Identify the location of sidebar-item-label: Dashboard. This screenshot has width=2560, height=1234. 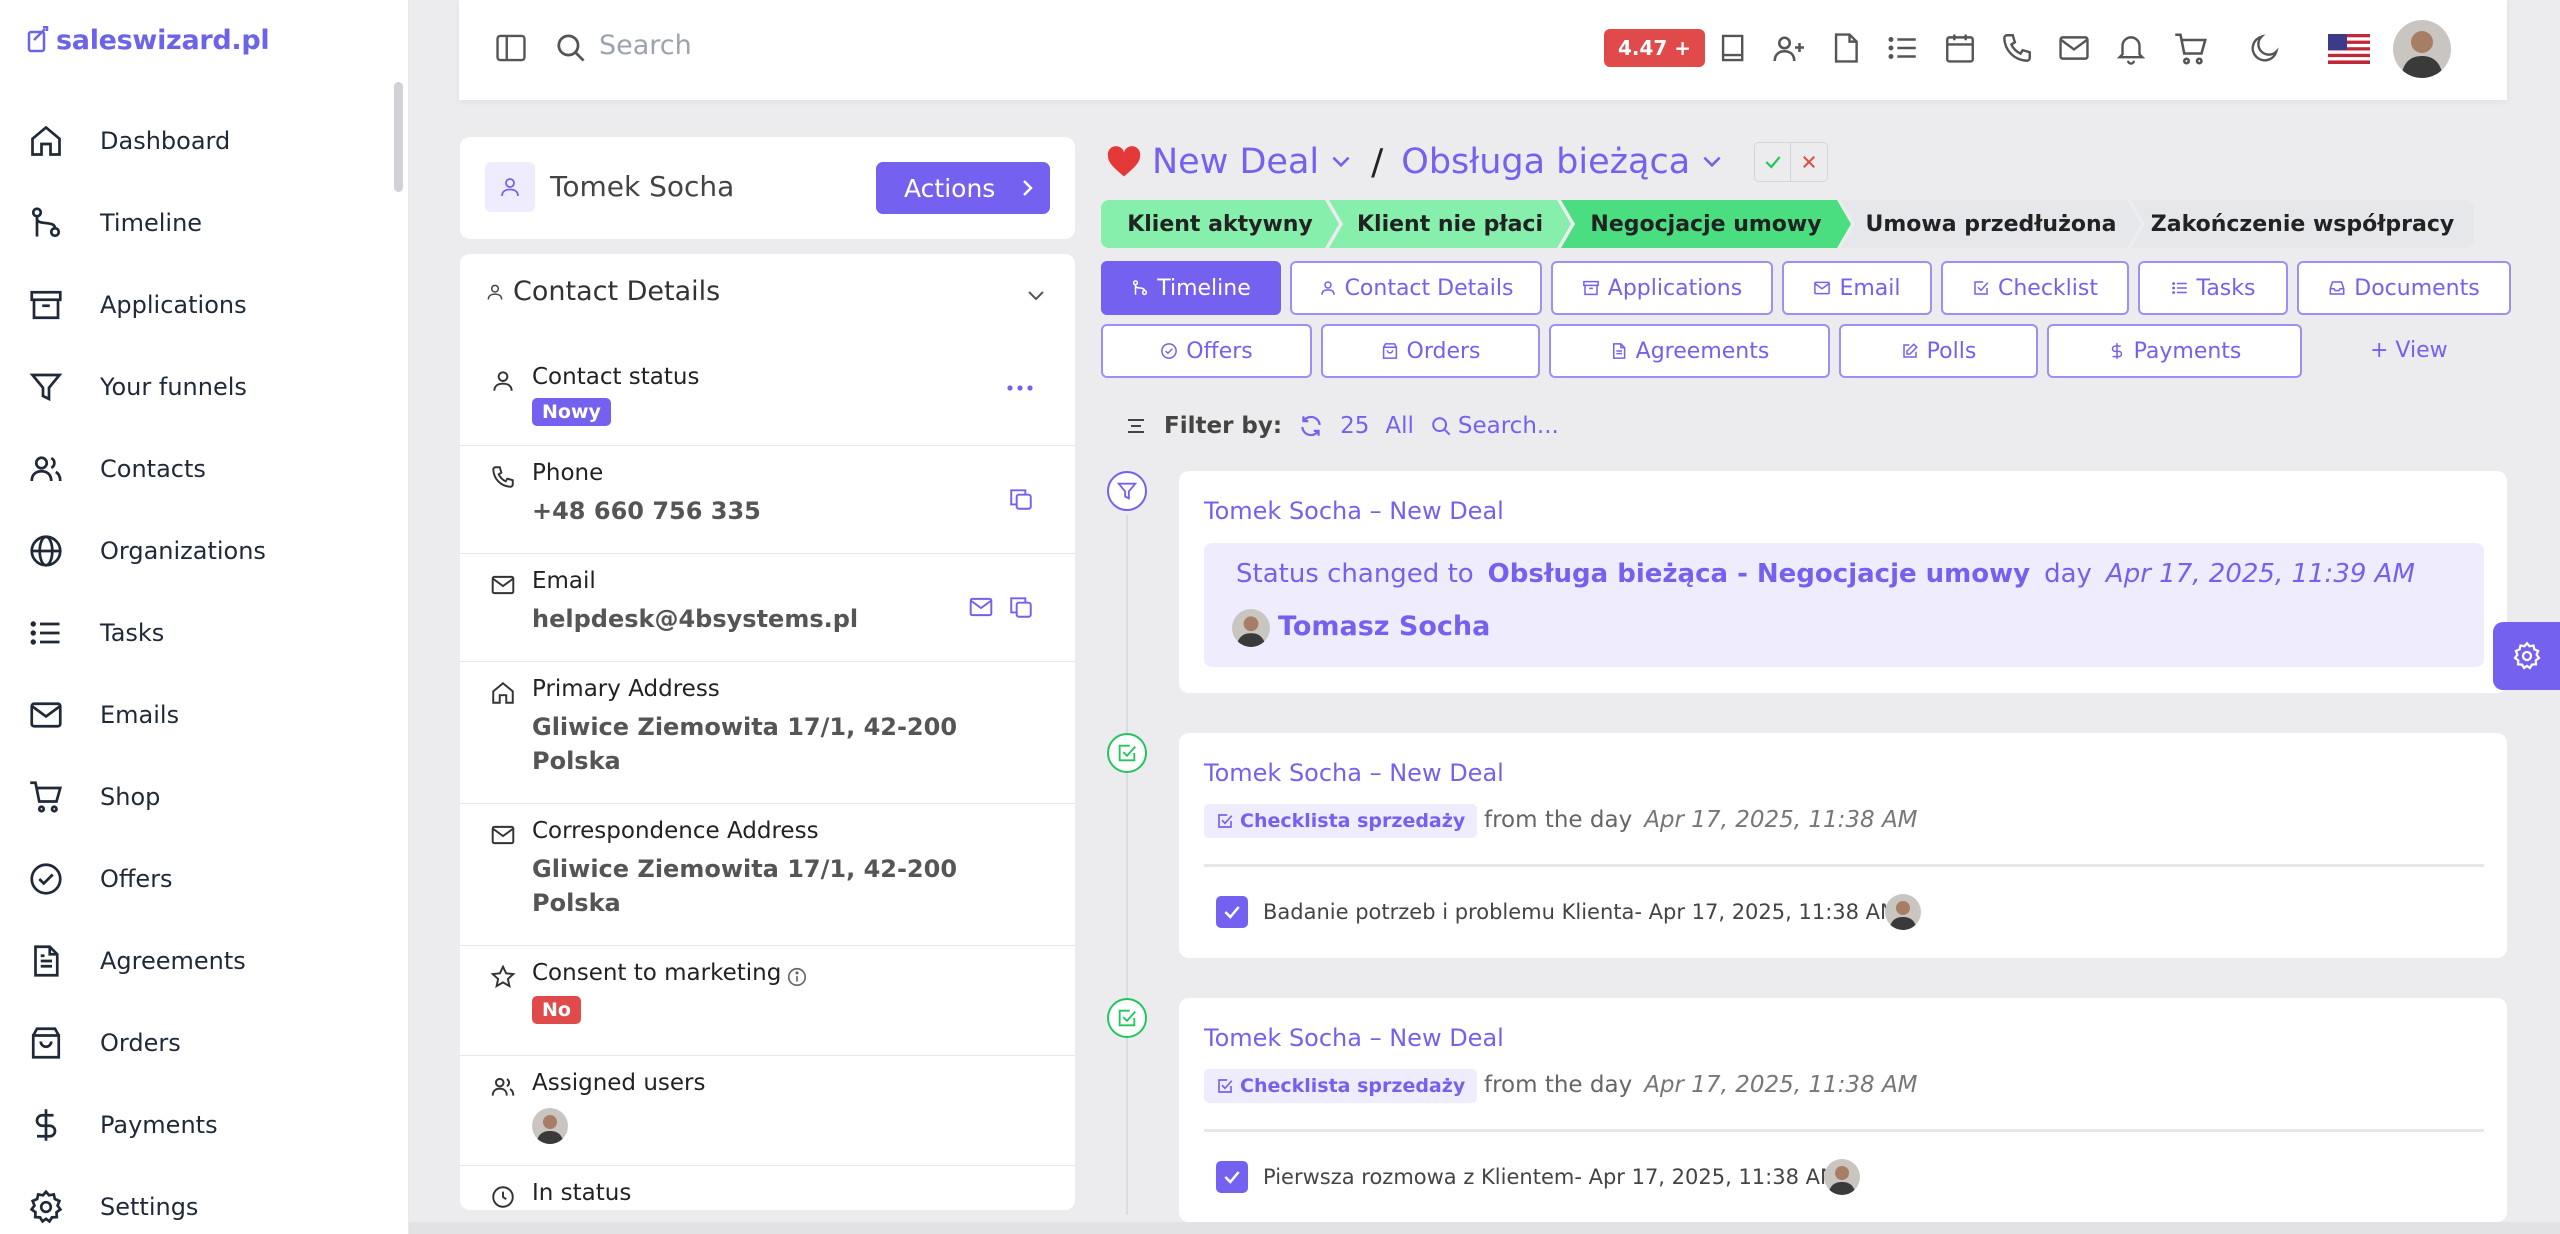
(165, 141).